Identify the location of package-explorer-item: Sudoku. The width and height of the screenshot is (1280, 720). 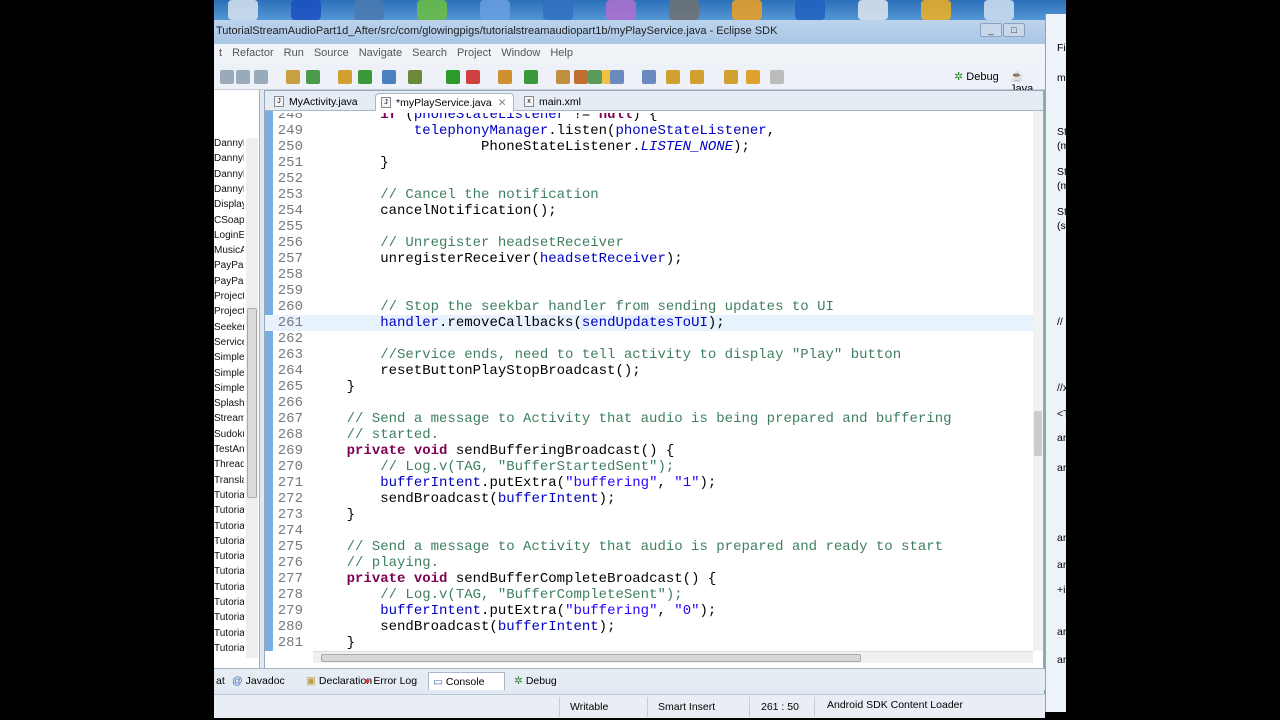
(229, 436).